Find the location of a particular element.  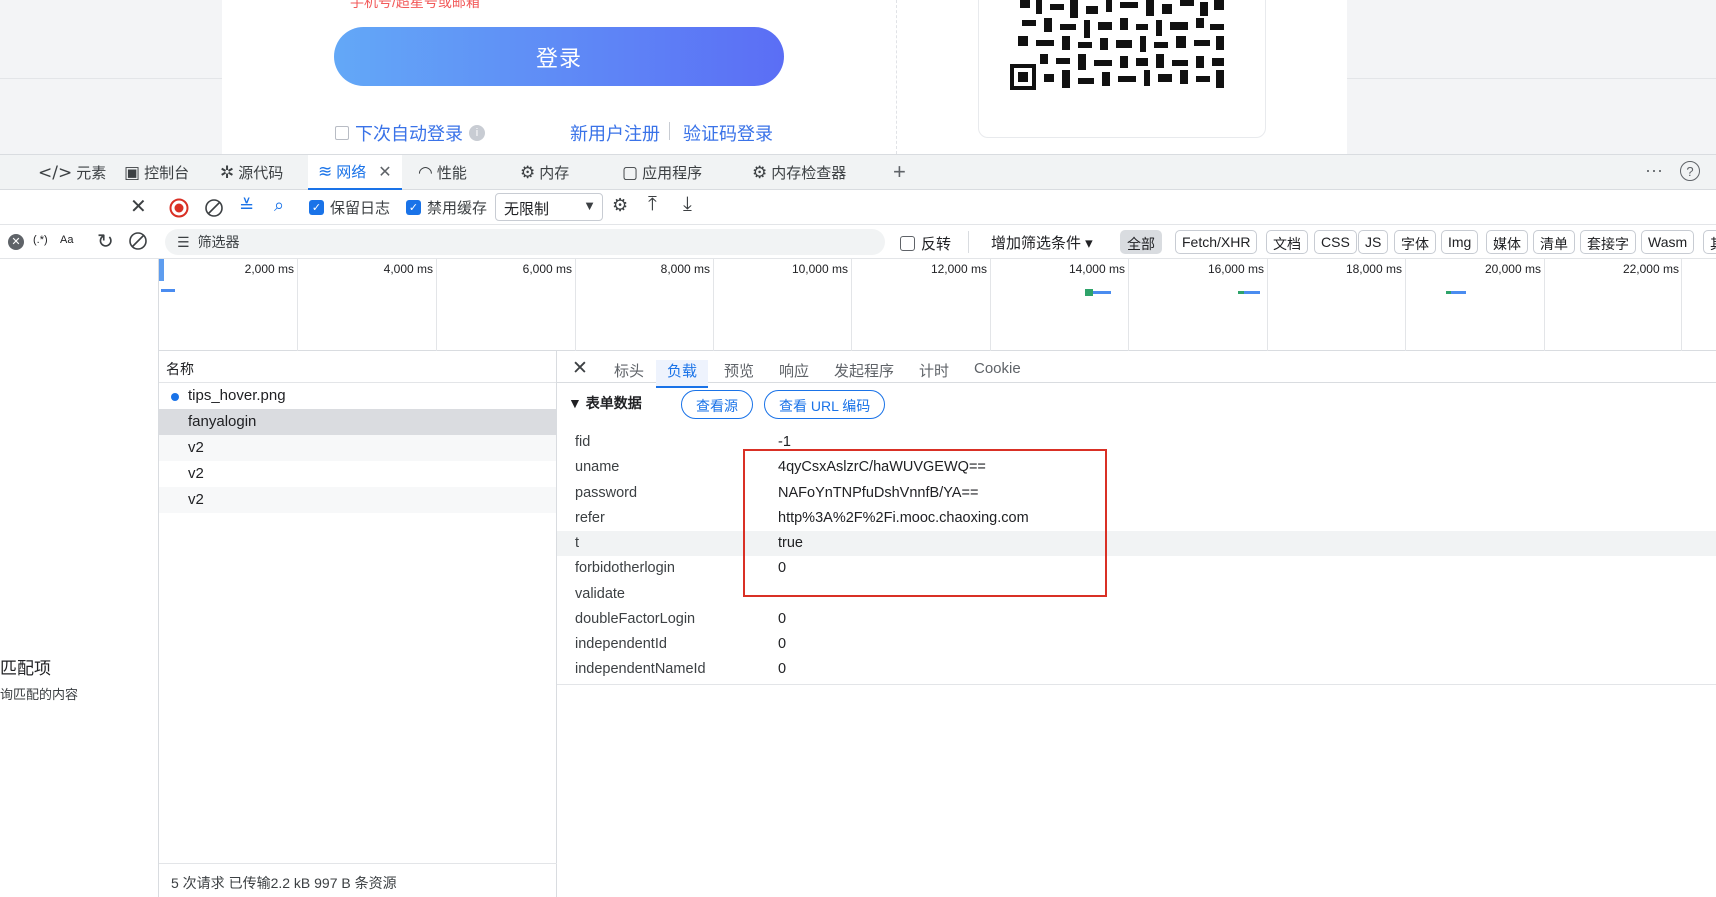

form-field-row: independentId 0 is located at coordinates (1136, 644).